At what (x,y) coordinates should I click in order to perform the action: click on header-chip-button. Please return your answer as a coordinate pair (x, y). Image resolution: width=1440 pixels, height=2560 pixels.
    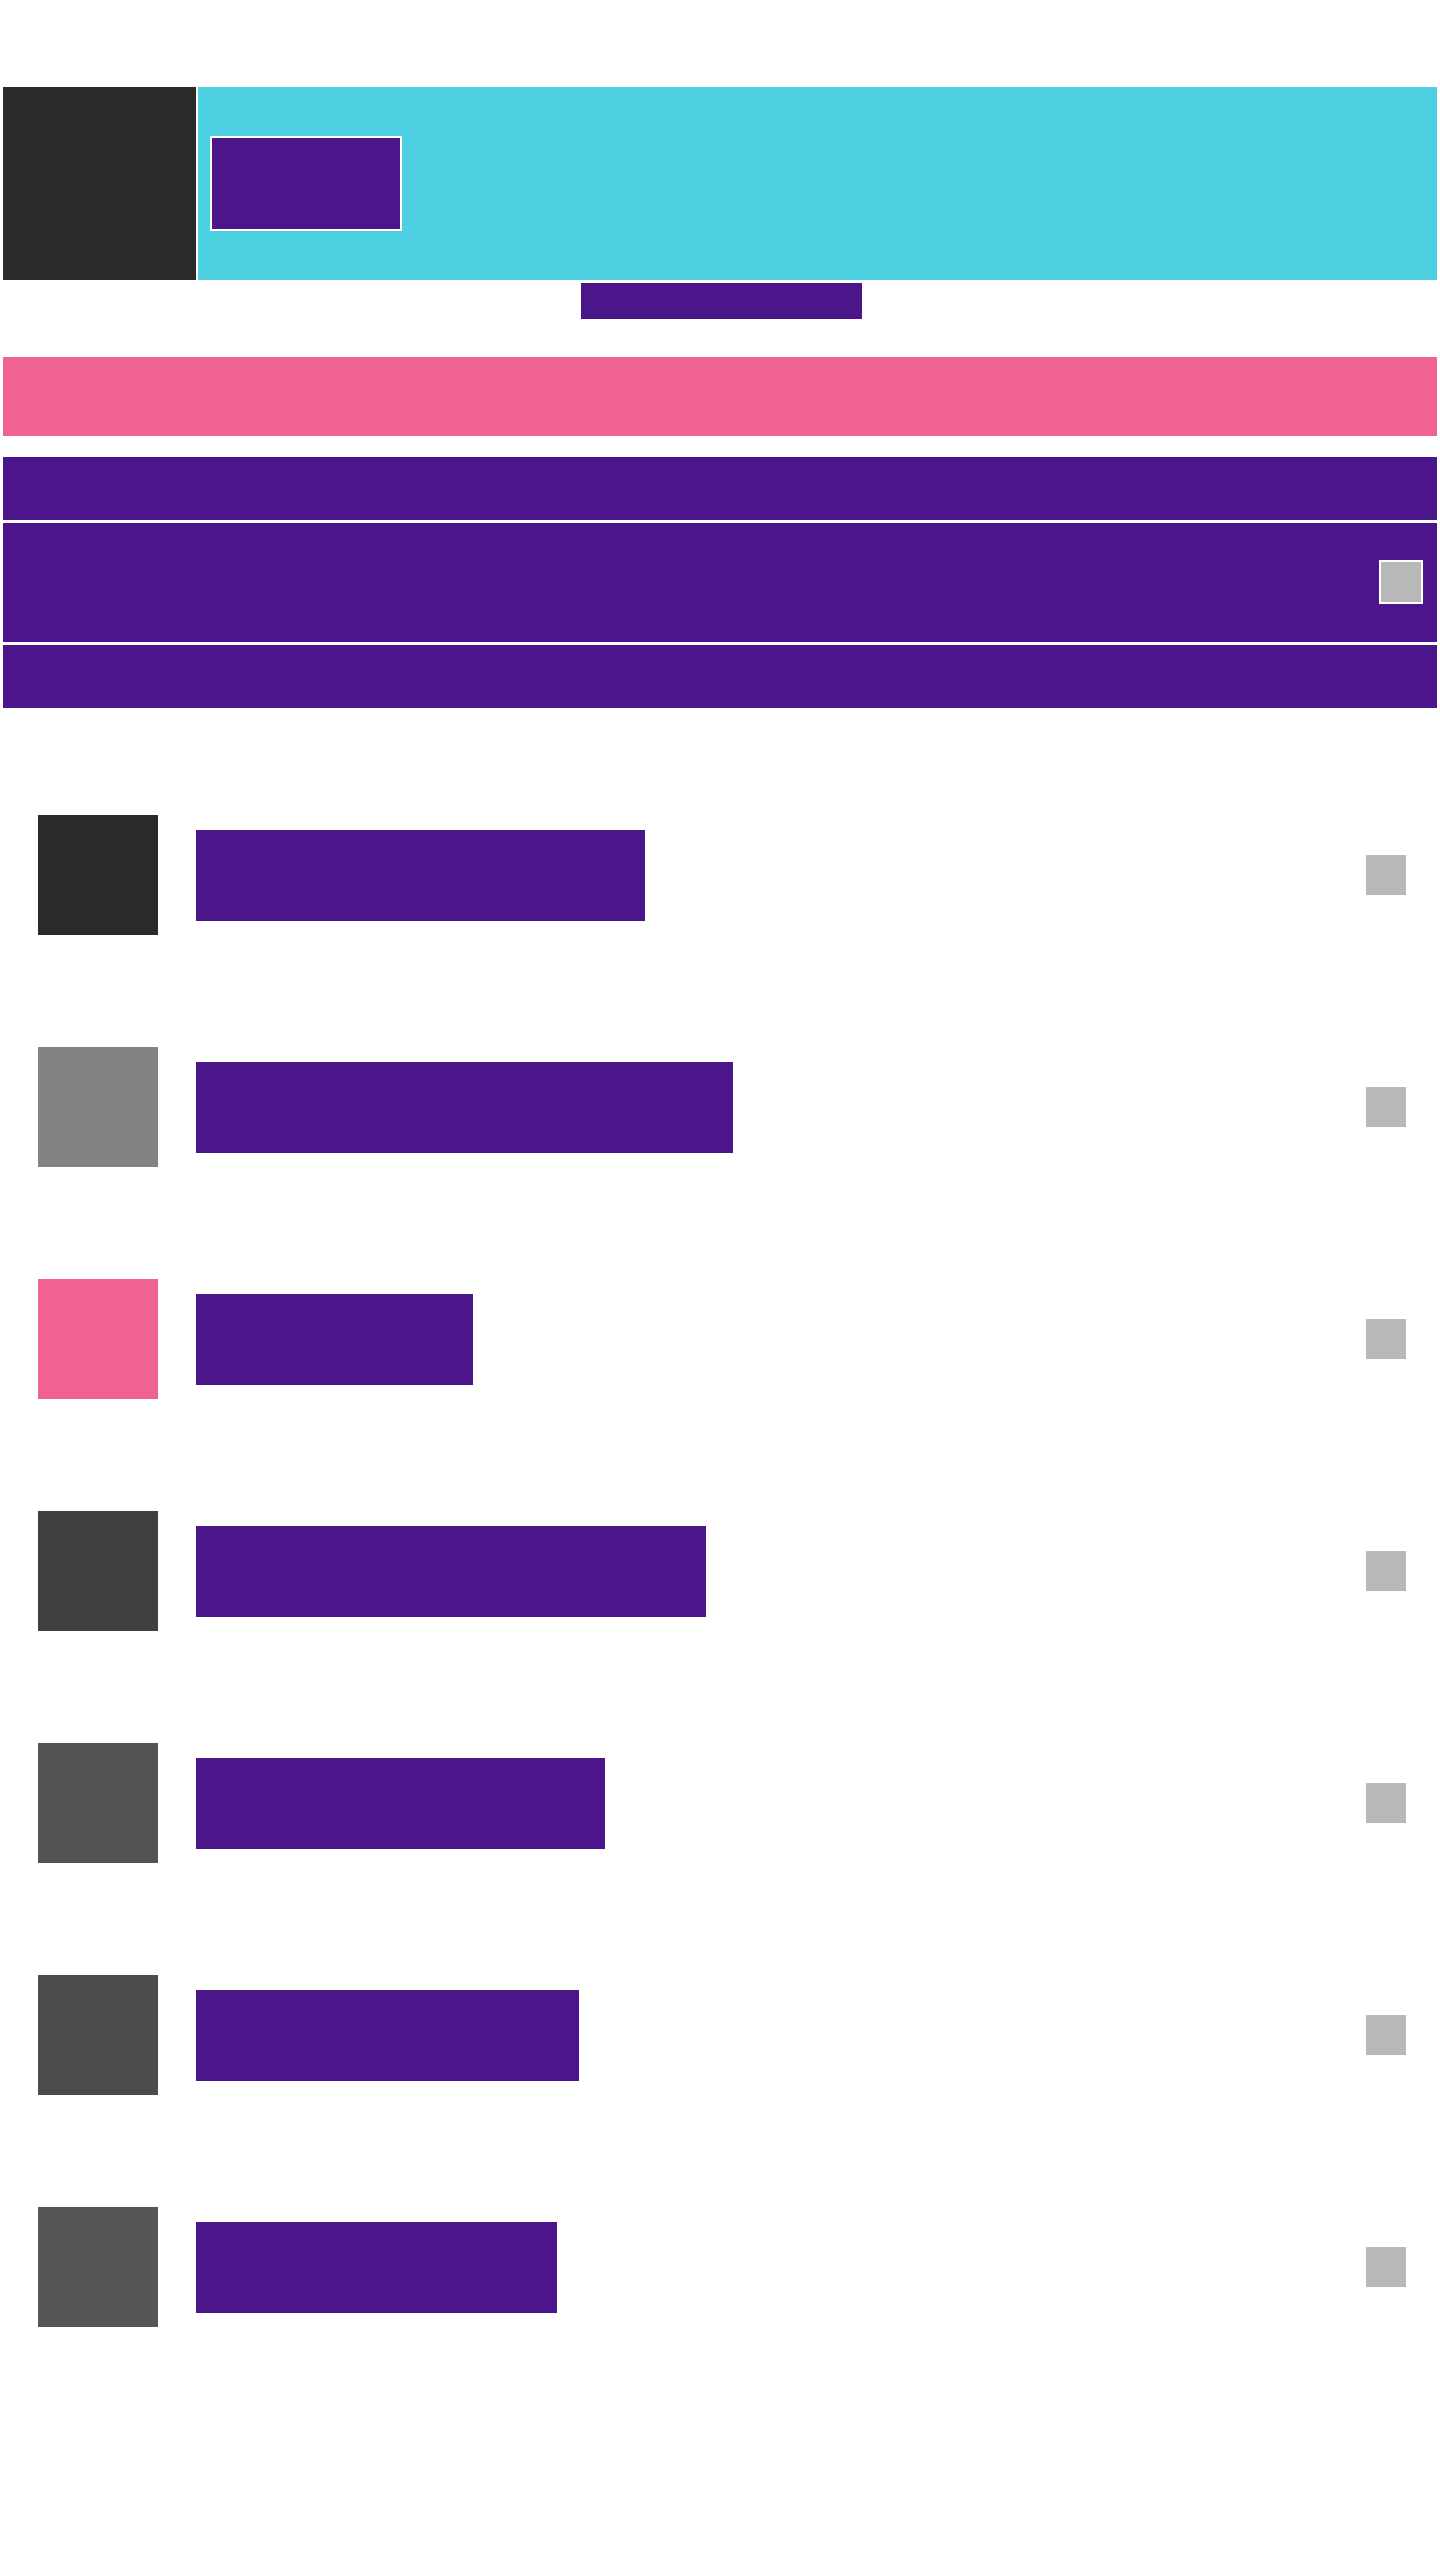
    Looking at the image, I should click on (306, 183).